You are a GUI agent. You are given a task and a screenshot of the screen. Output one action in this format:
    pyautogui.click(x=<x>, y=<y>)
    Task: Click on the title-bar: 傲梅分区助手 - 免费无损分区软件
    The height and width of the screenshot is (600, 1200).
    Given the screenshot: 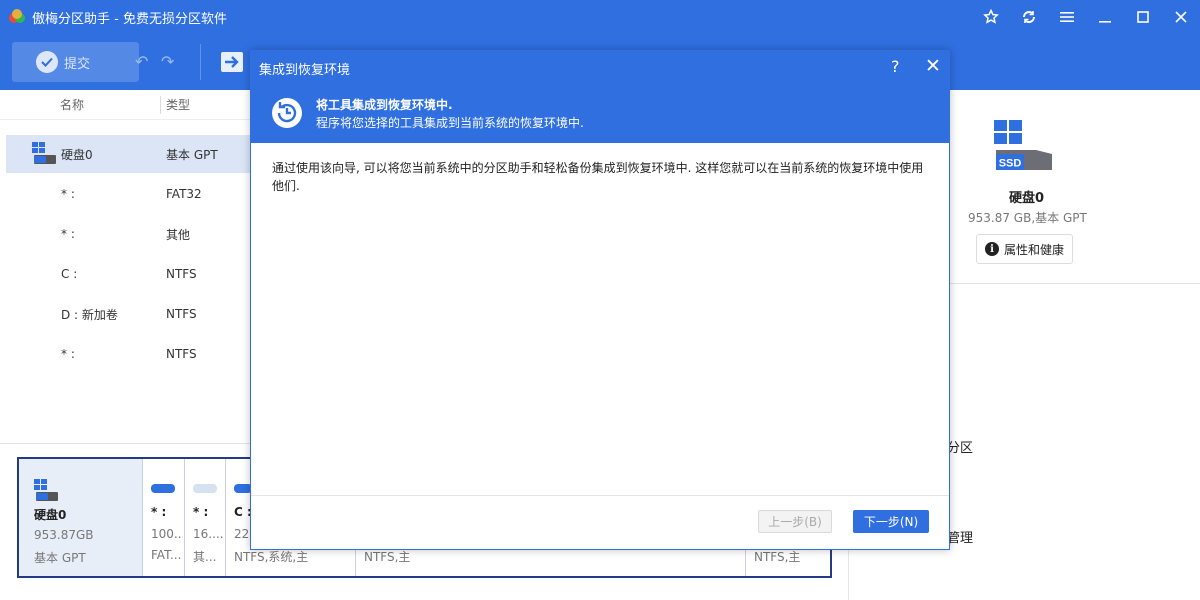 What is the action you would take?
    pyautogui.click(x=600, y=17)
    